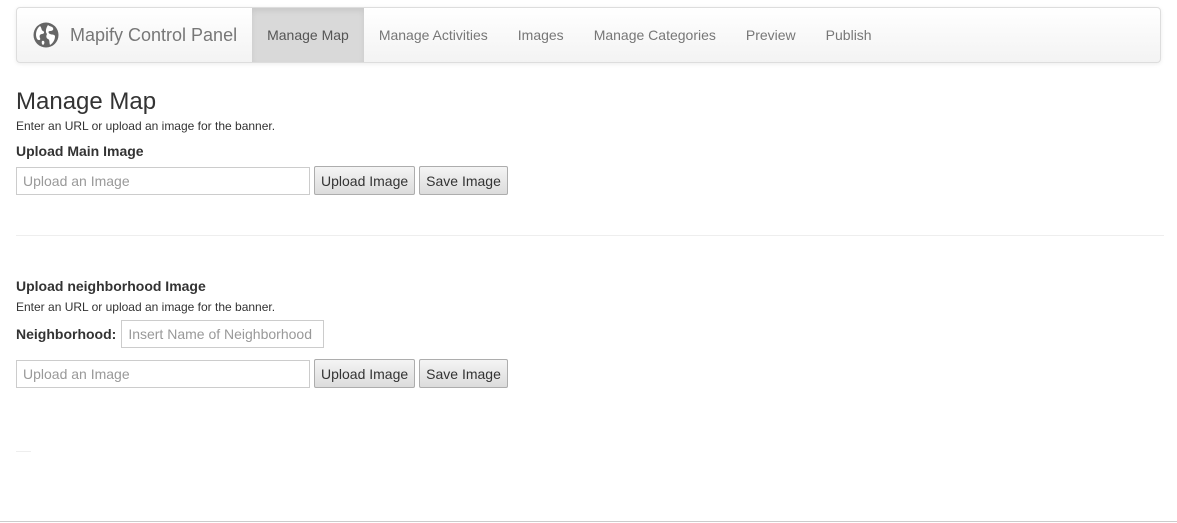 The image size is (1177, 523). Describe the element at coordinates (223, 334) in the screenshot. I see `neighborhood-name-input` at that location.